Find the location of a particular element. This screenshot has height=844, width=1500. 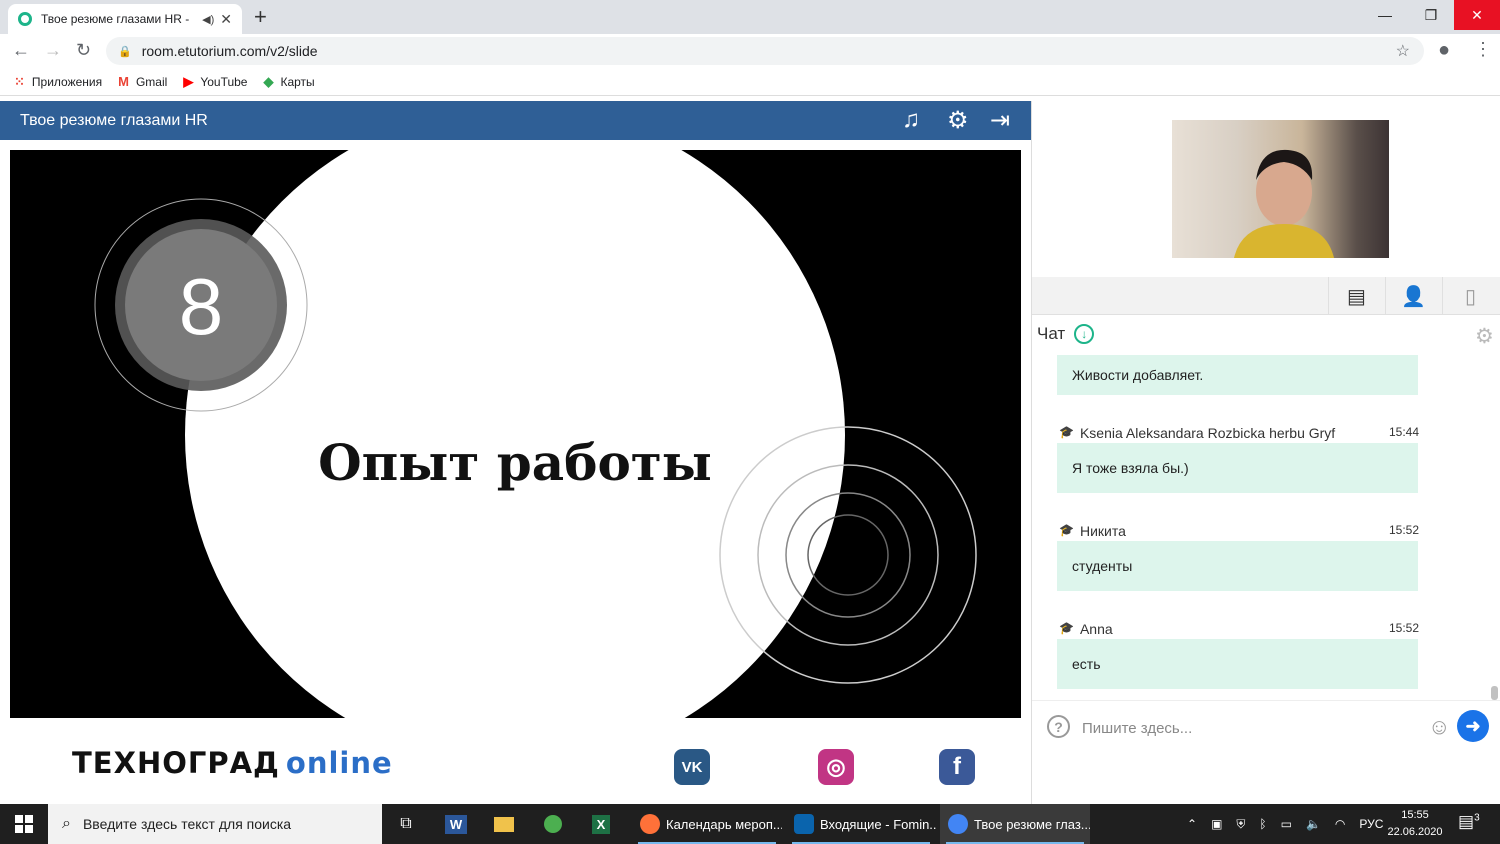

profile-icon: ● is located at coordinates (1444, 50).